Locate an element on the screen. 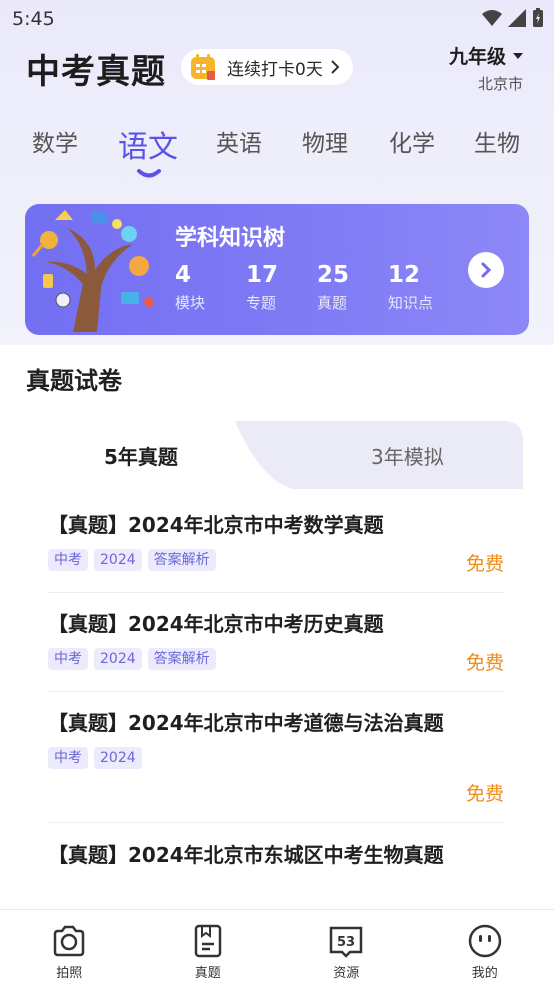 The height and width of the screenshot is (984, 554). nav-item-profile: 我的 is located at coordinates (485, 947).